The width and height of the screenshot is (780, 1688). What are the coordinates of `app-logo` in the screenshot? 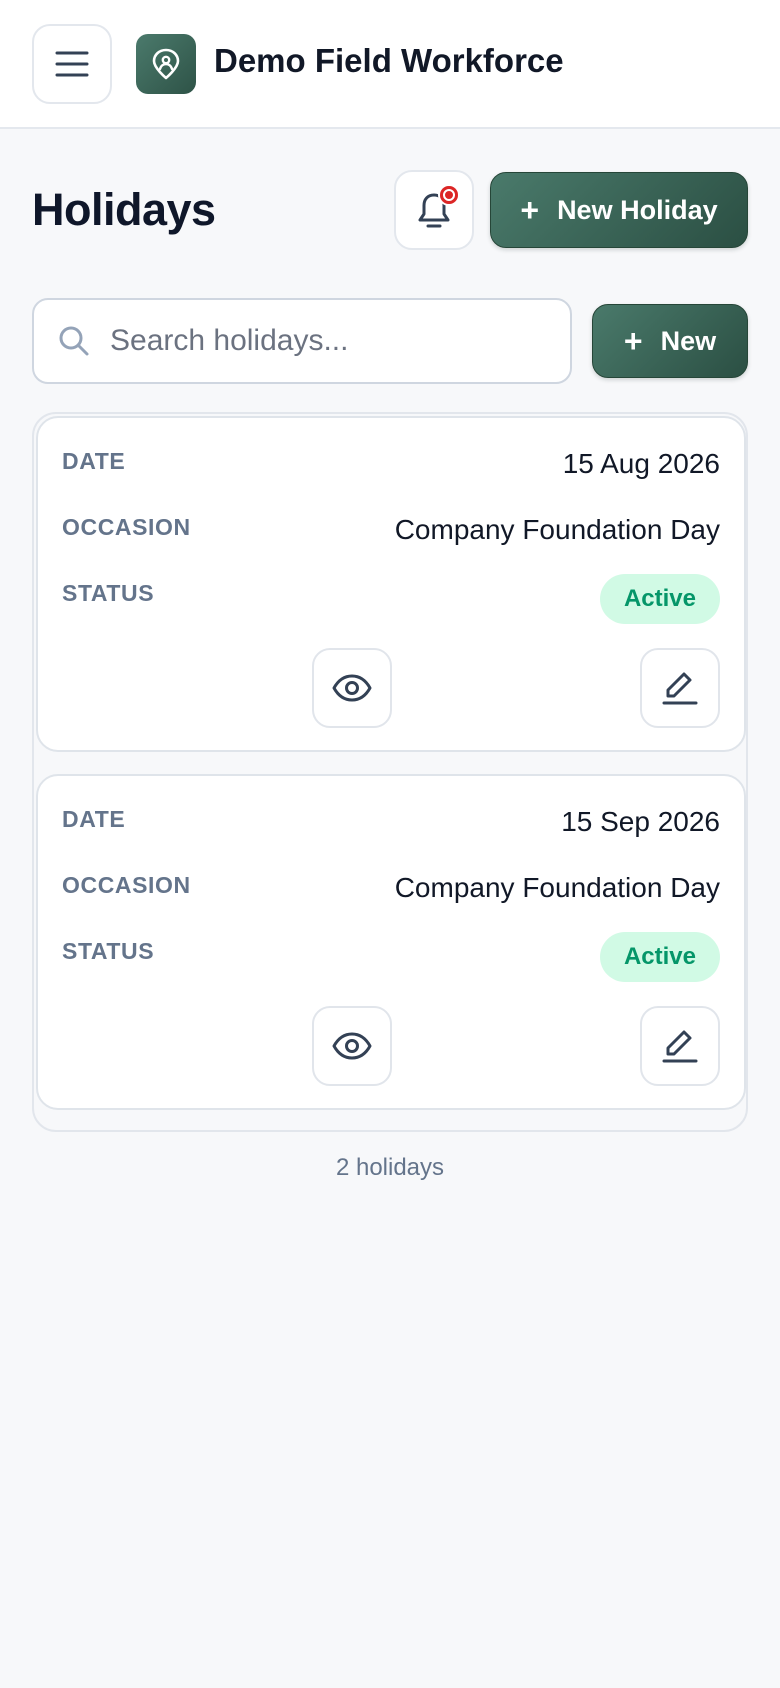 It's located at (166, 64).